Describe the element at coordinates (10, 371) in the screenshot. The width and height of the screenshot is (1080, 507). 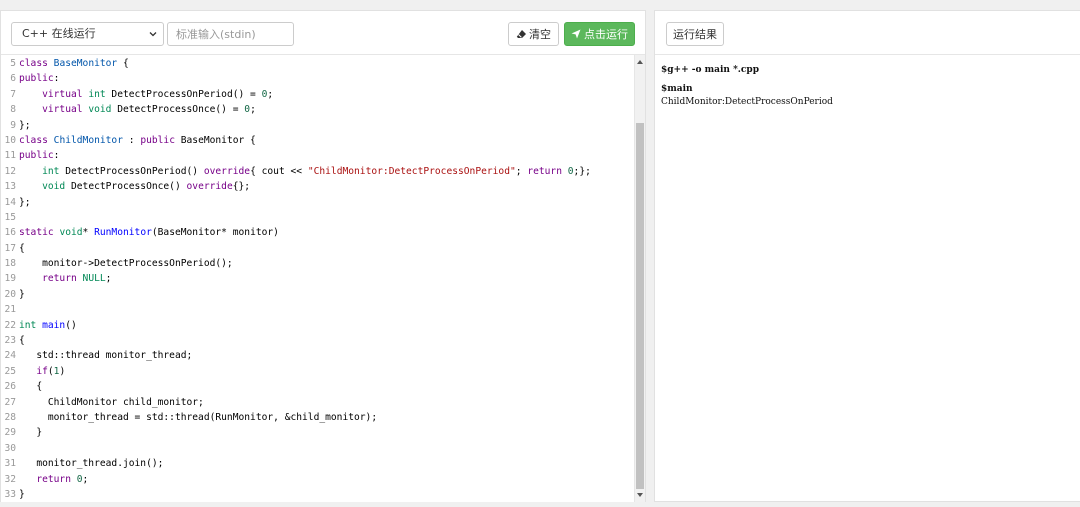
I see `line-number: 25` at that location.